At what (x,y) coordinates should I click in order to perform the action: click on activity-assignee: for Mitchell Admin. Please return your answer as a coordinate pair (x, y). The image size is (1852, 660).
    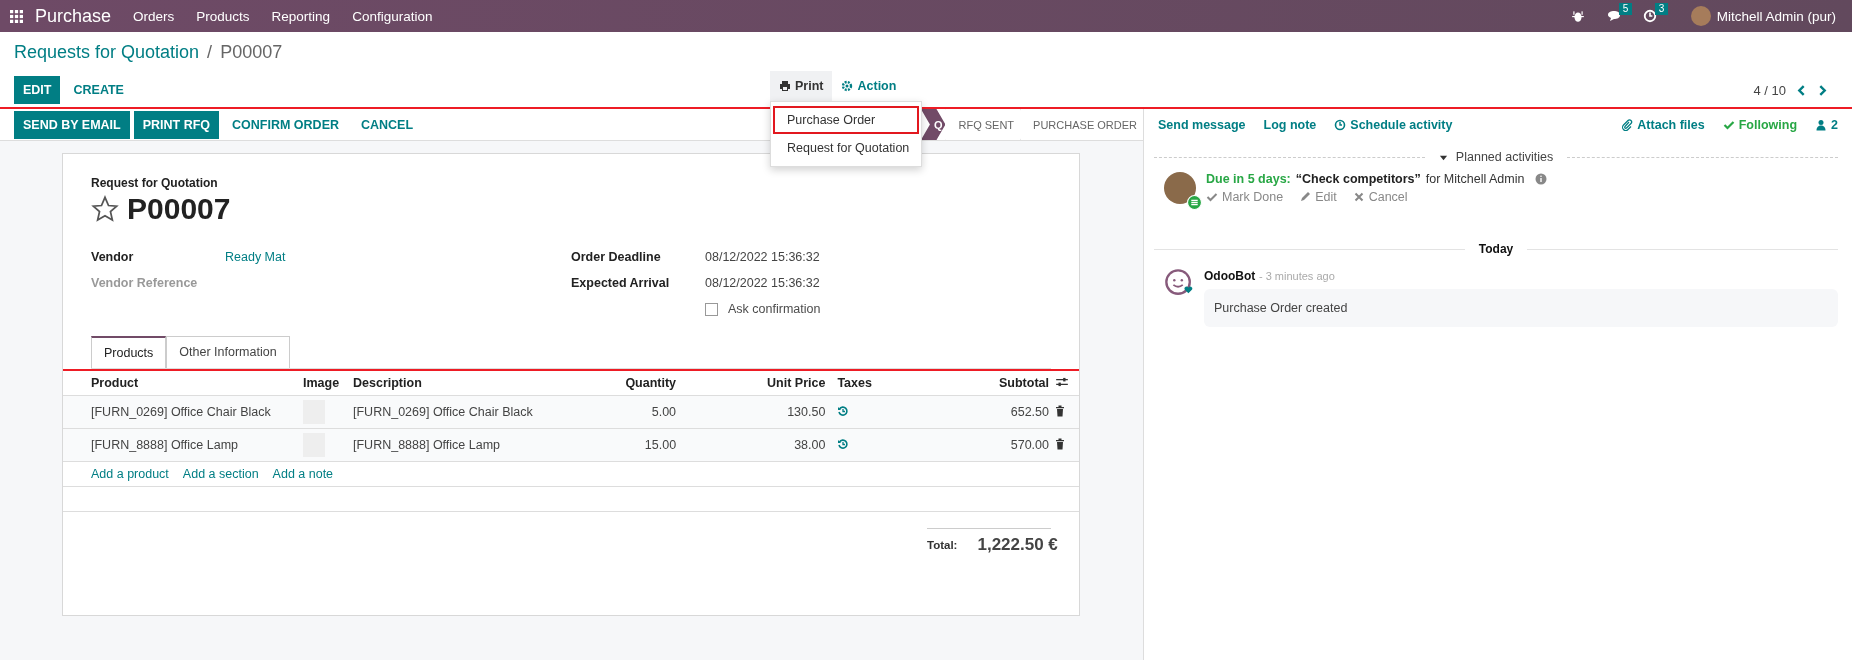
    Looking at the image, I should click on (1475, 179).